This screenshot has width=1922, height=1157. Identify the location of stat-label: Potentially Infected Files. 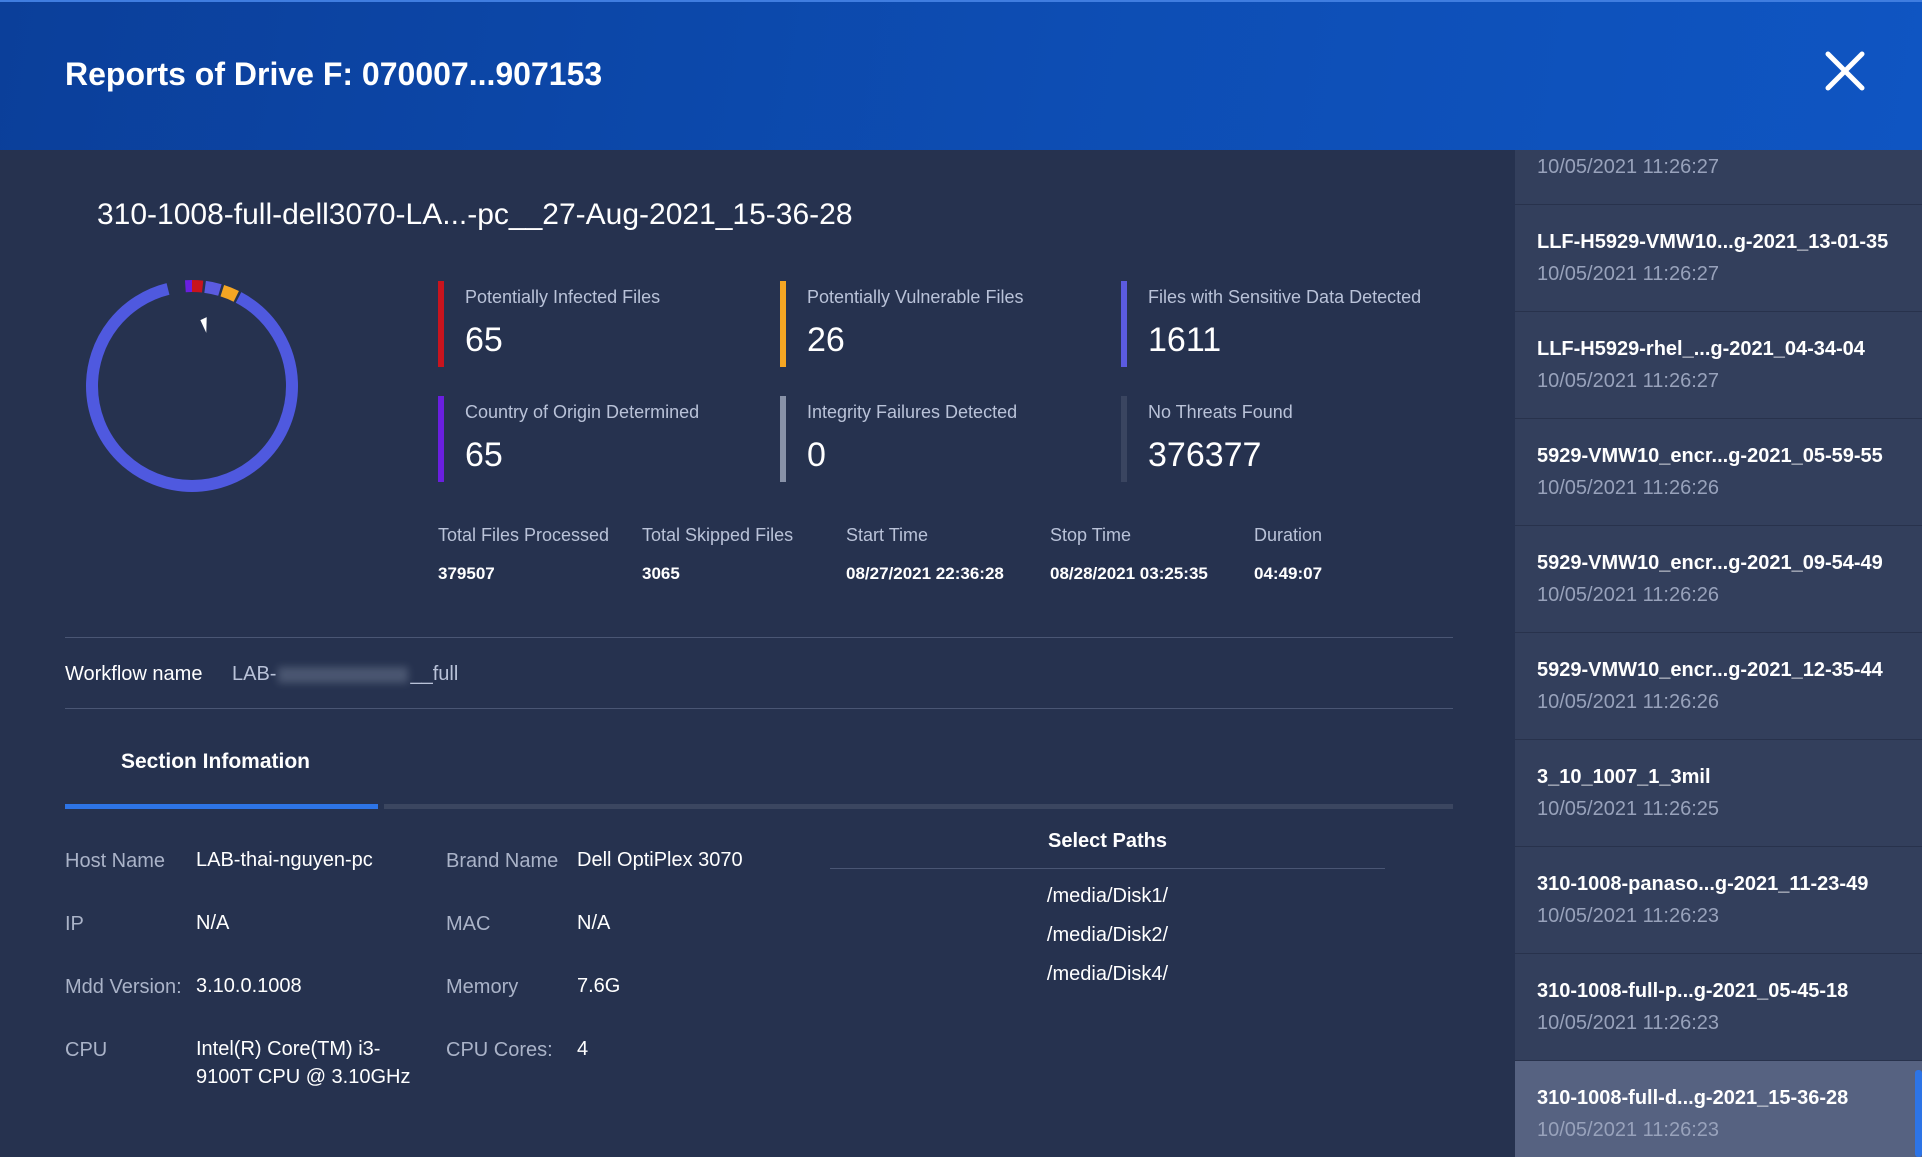
(563, 297).